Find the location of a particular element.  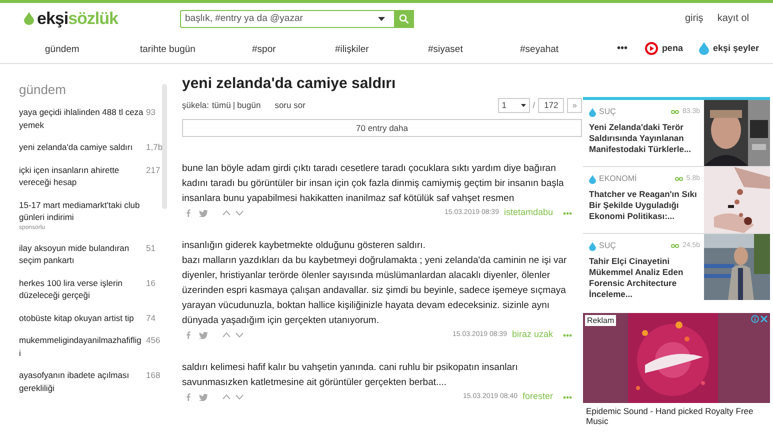

brand-link: pena is located at coordinates (663, 49).